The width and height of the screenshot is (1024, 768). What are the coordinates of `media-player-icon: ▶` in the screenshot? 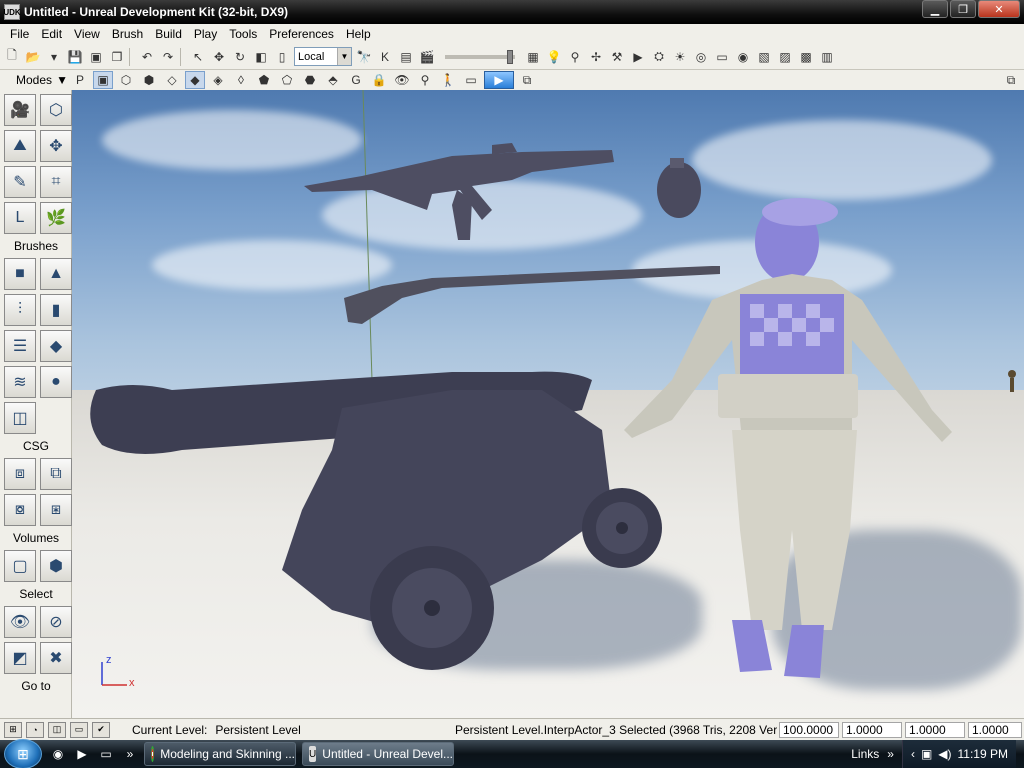 It's located at (82, 754).